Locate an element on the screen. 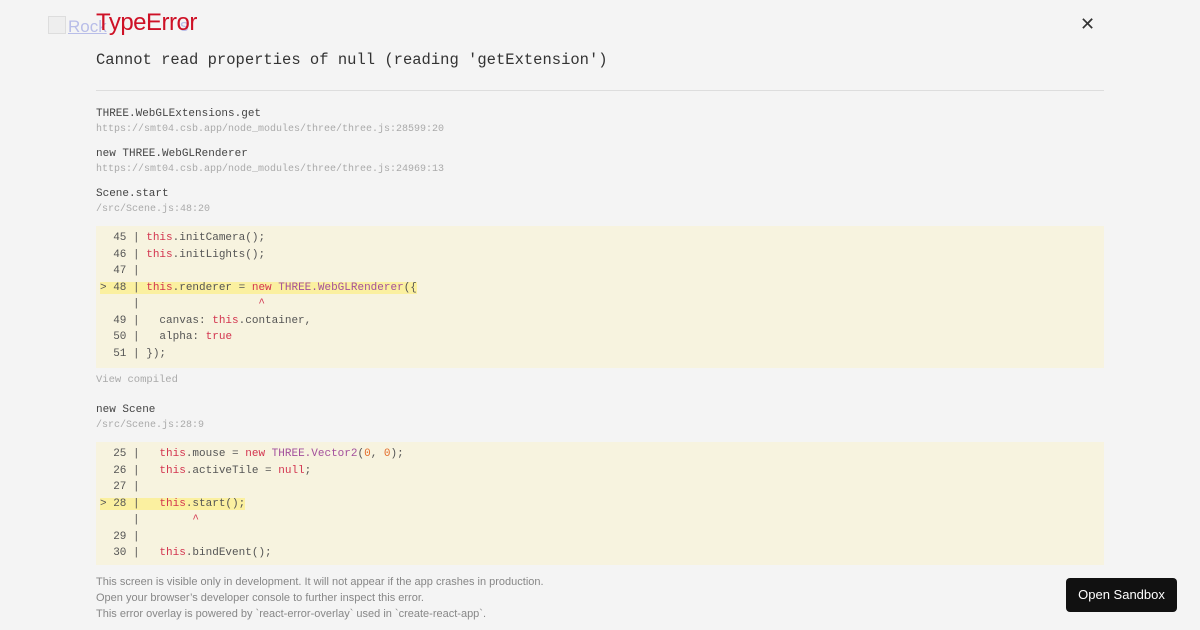  line-gutter: 25 | is located at coordinates (123, 454).